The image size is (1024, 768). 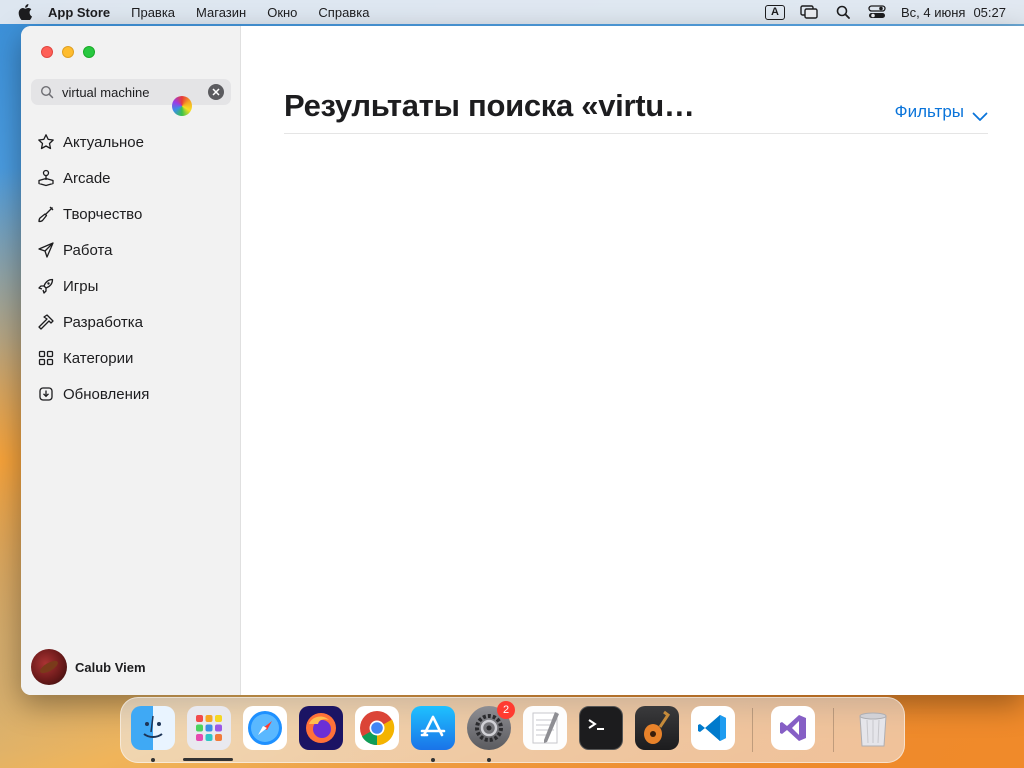 I want to click on sidebar-item-updates: Обновления, so click(x=131, y=394).